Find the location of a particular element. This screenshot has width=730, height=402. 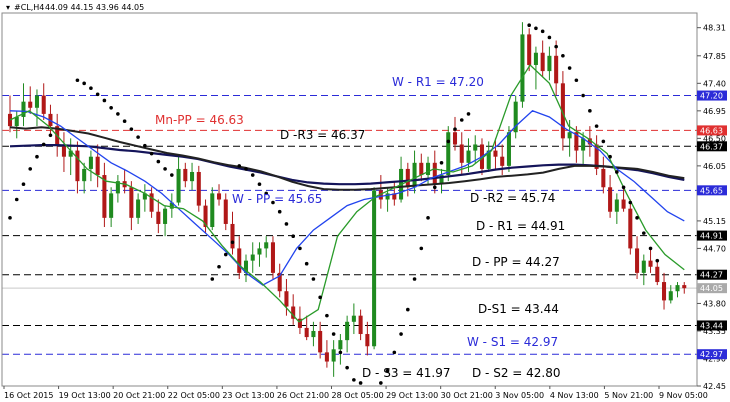

level-price-tag-text: 45.65 is located at coordinates (711, 190).